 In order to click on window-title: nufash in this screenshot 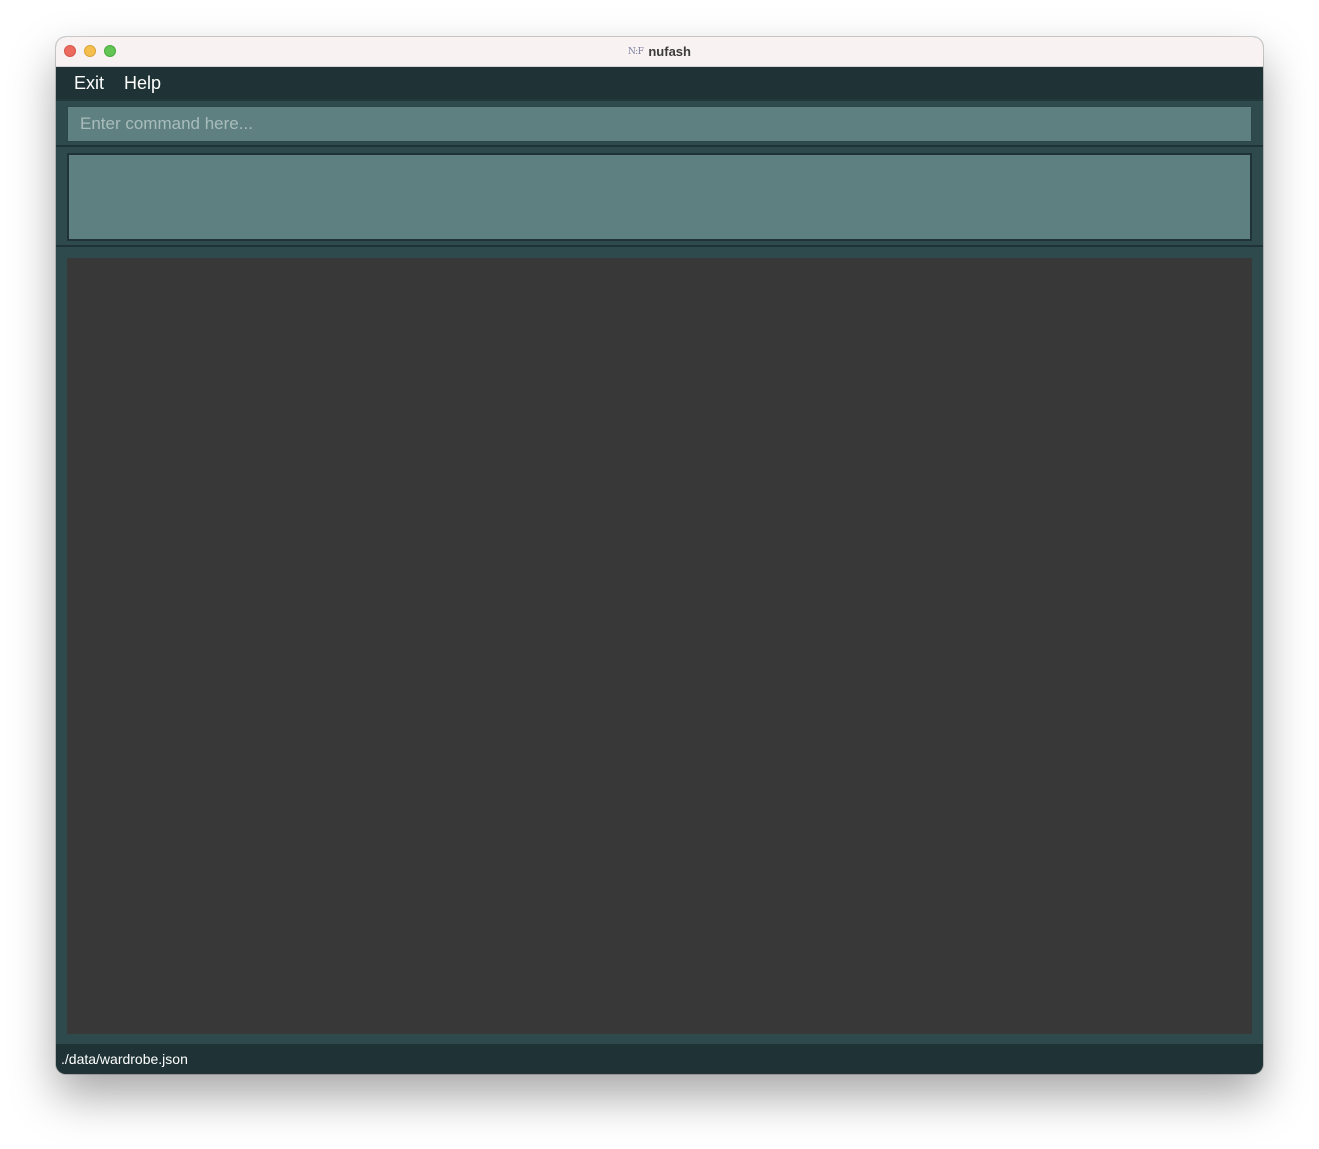, I will do `click(669, 51)`.